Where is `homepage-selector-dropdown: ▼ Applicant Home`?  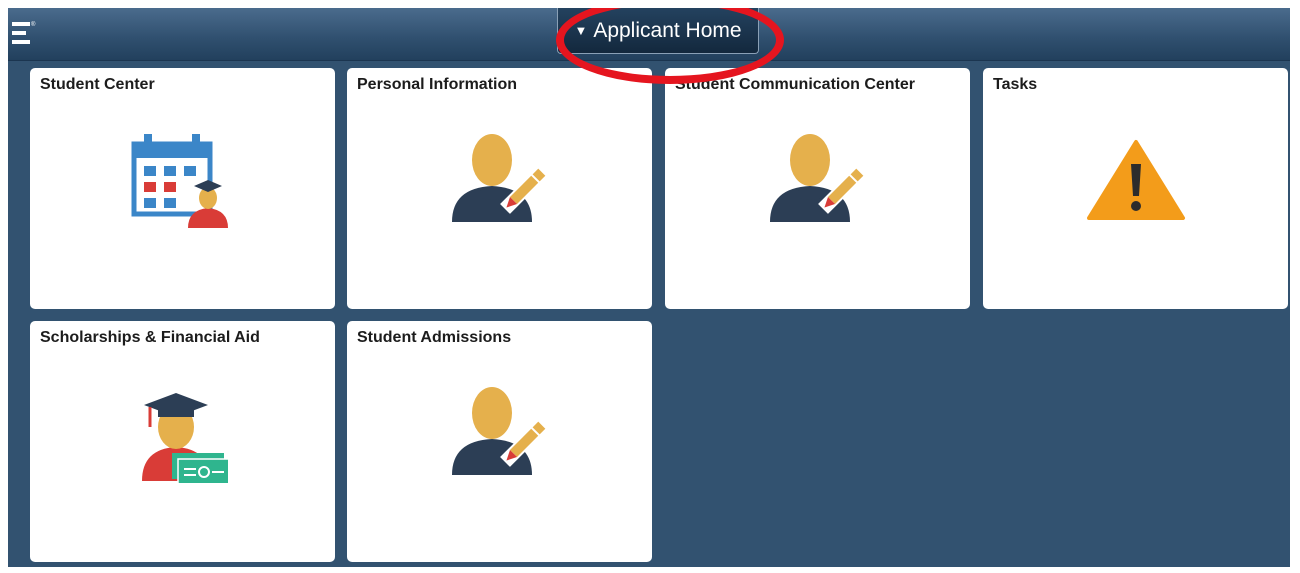 homepage-selector-dropdown: ▼ Applicant Home is located at coordinates (658, 31).